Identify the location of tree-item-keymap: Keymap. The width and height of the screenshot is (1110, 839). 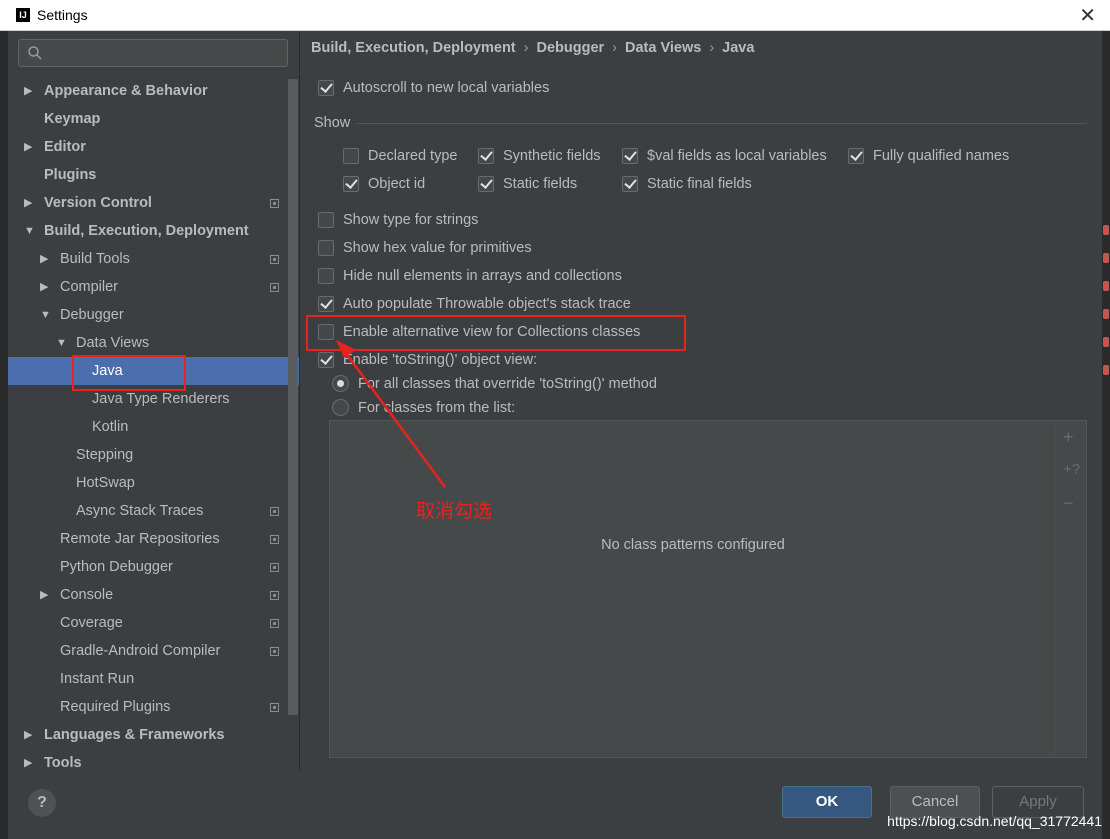
(154, 119).